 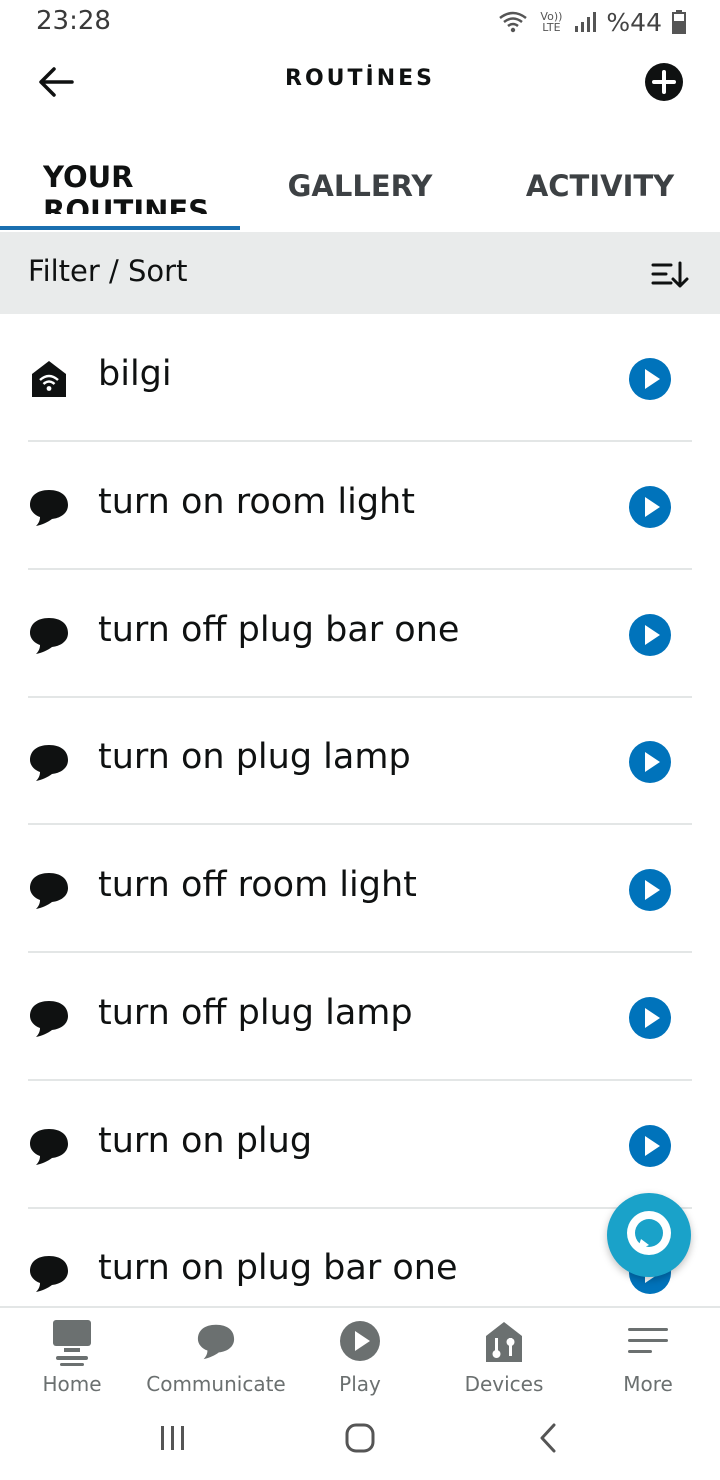 I want to click on app-header: ROUTİNES, so click(x=360, y=81).